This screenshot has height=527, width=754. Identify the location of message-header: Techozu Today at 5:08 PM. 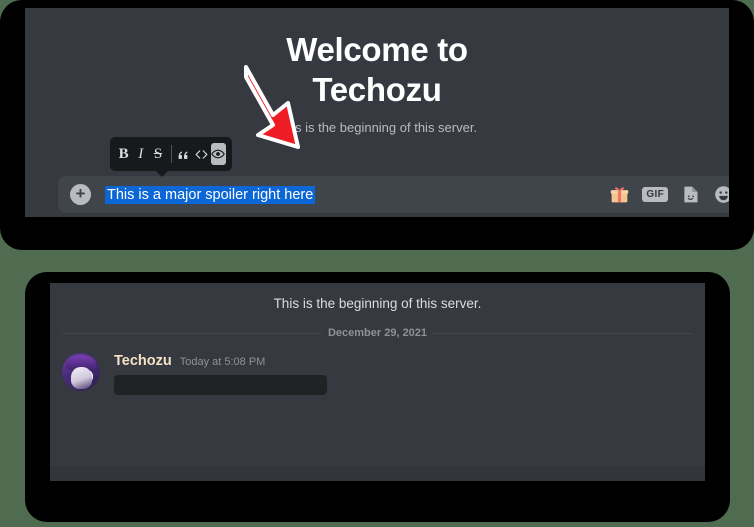
(403, 361).